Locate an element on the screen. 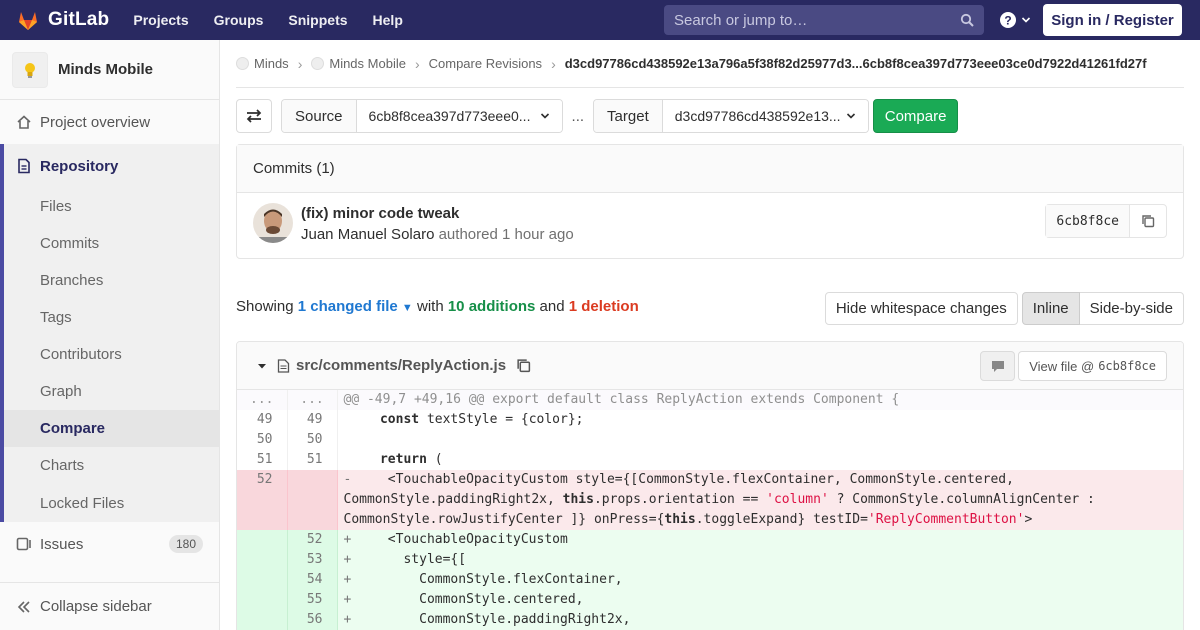 This screenshot has height=630, width=1200. sidebar-item-issues: Issues 180 is located at coordinates (109, 544).